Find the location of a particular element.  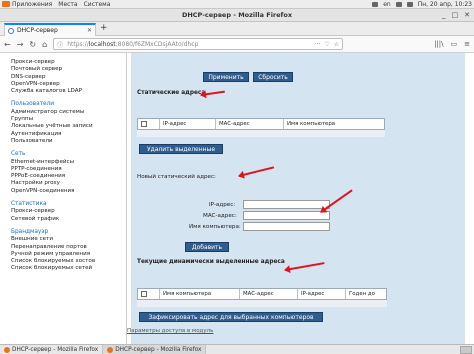

menu-system: Система is located at coordinates (97, 4).